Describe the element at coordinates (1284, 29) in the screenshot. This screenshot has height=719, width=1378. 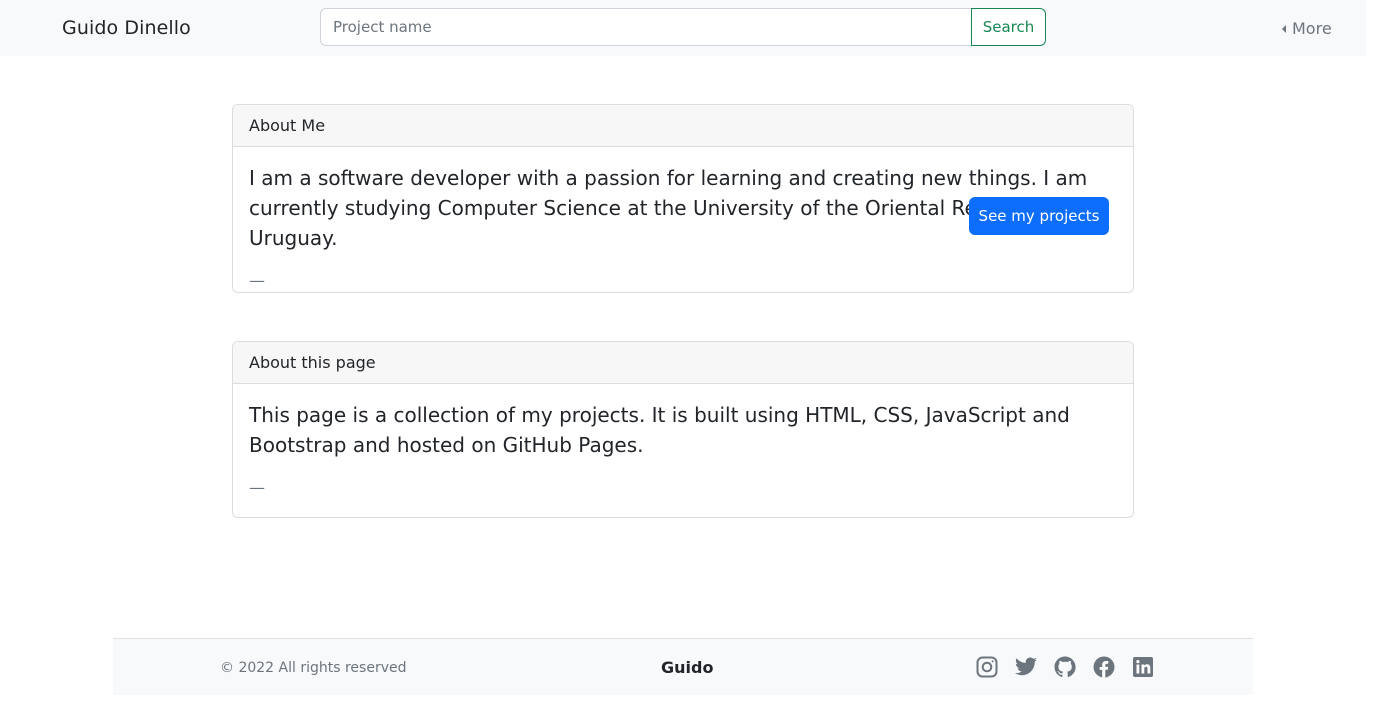
I see `caret-left-icon` at that location.